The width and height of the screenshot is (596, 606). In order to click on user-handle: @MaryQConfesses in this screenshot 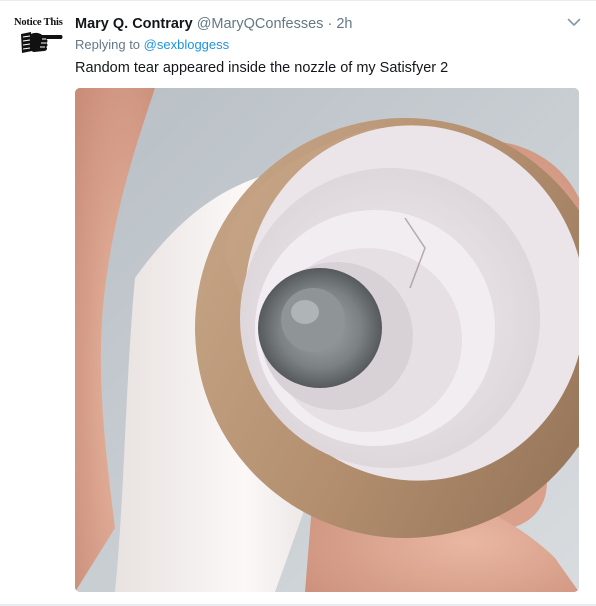, I will do `click(260, 24)`.